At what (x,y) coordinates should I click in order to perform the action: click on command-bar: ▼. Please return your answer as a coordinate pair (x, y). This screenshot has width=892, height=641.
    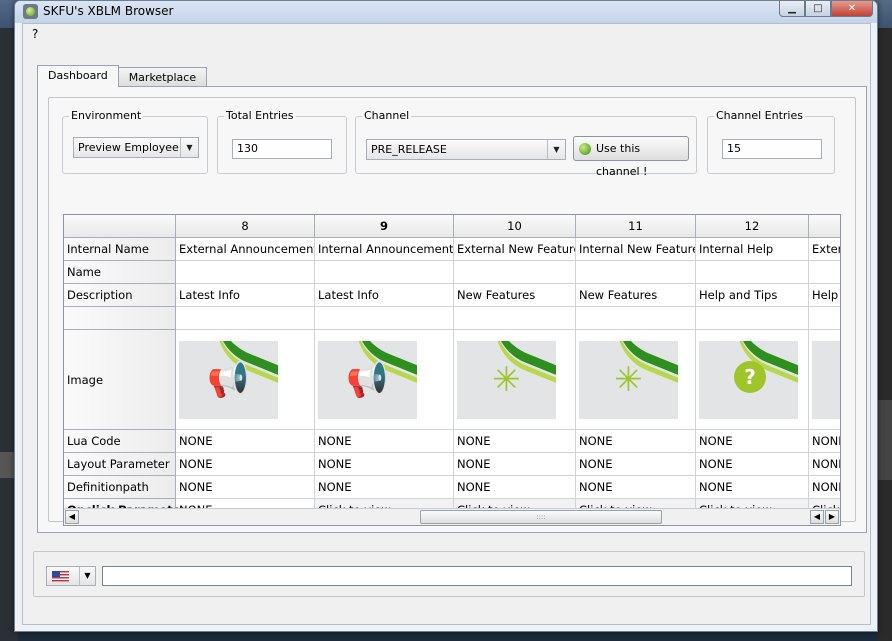
    Looking at the image, I should click on (449, 574).